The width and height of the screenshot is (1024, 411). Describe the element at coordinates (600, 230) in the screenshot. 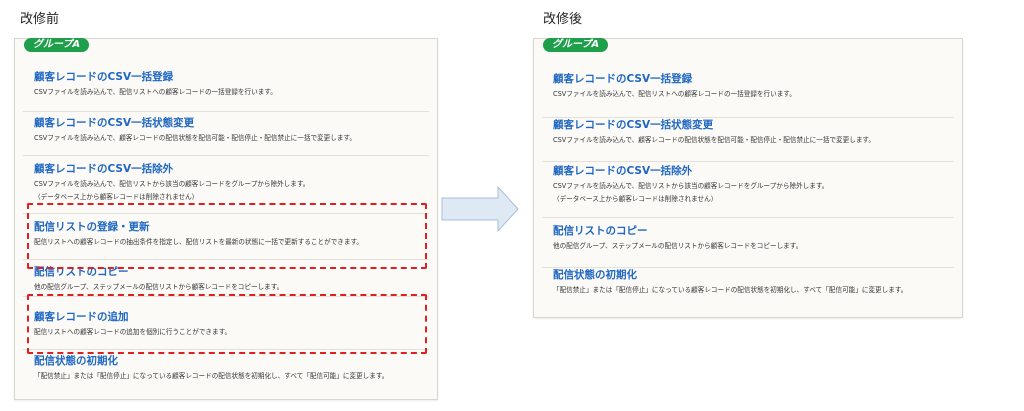

I see `item-title-link: 配信リストのコピー` at that location.